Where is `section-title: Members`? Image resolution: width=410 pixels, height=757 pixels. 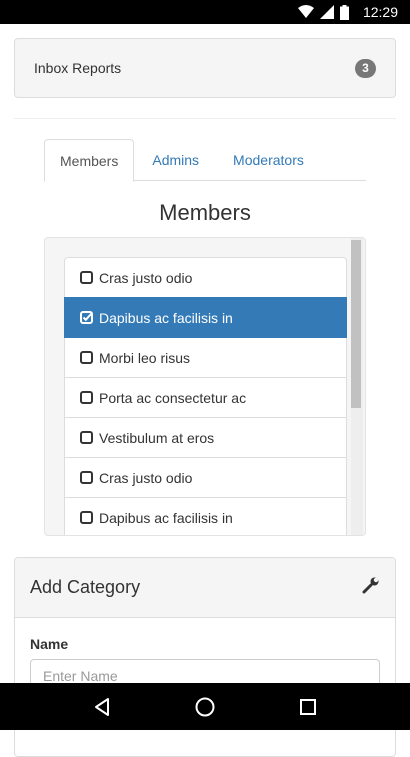
section-title: Members is located at coordinates (205, 212).